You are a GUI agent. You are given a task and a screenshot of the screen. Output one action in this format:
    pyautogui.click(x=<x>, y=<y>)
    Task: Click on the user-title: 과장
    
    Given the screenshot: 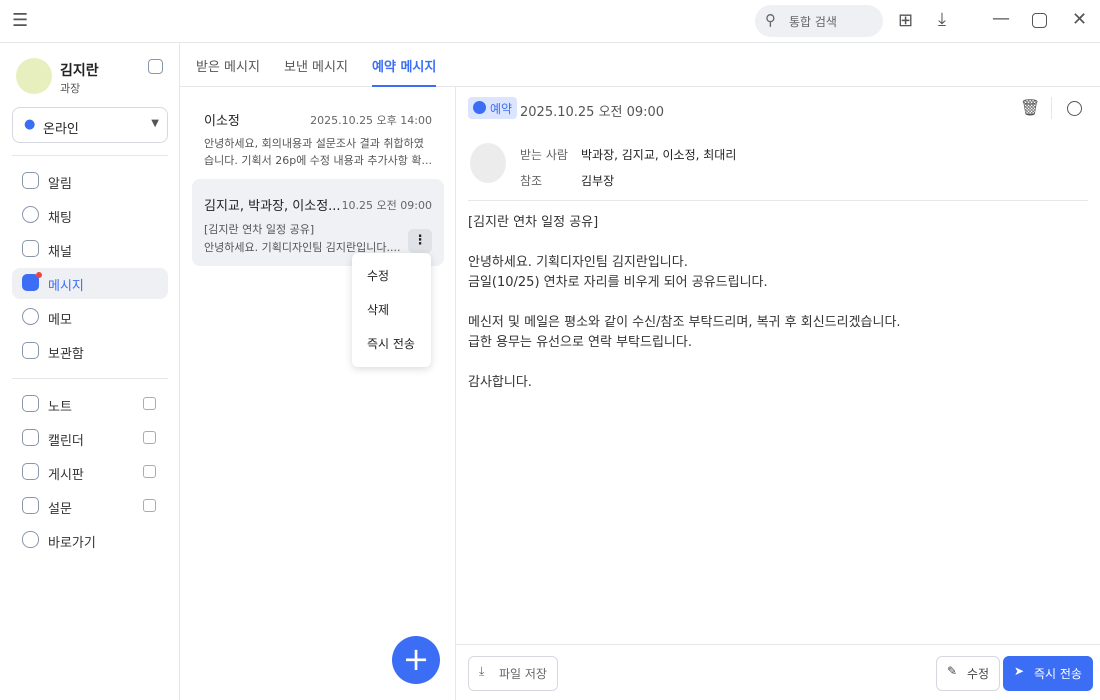 What is the action you would take?
    pyautogui.click(x=70, y=88)
    